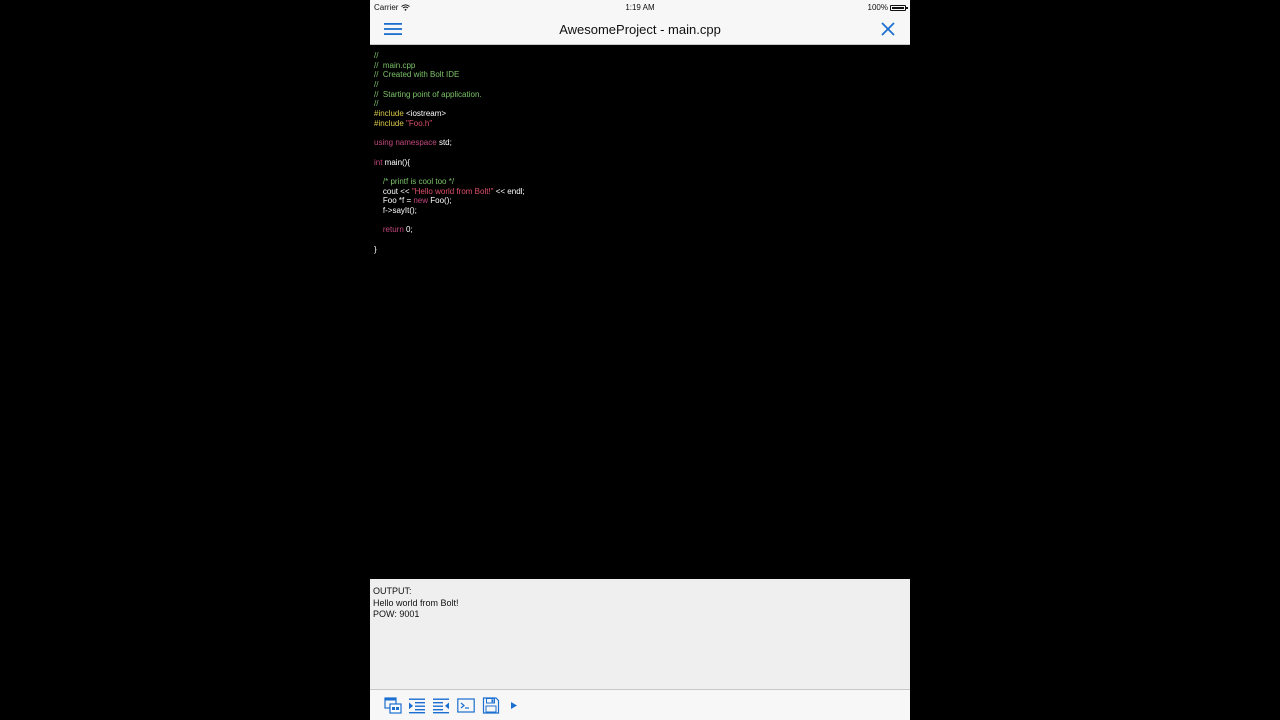 The width and height of the screenshot is (1280, 720). What do you see at coordinates (428, 94) in the screenshot?
I see `code-token: // Starting point of application.` at bounding box center [428, 94].